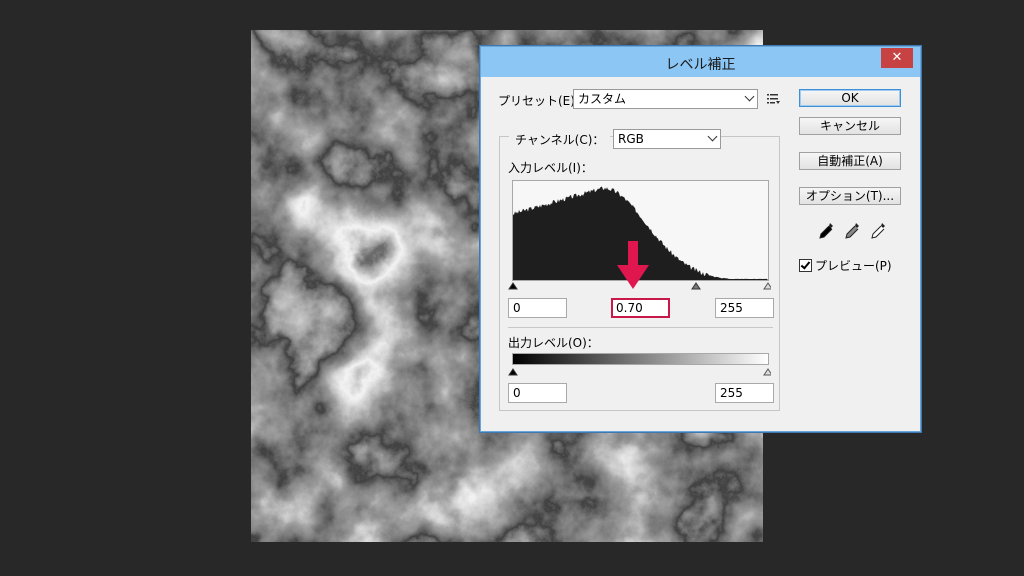  What do you see at coordinates (550, 168) in the screenshot?
I see `input-levels-label: 入力レベル(I)：` at bounding box center [550, 168].